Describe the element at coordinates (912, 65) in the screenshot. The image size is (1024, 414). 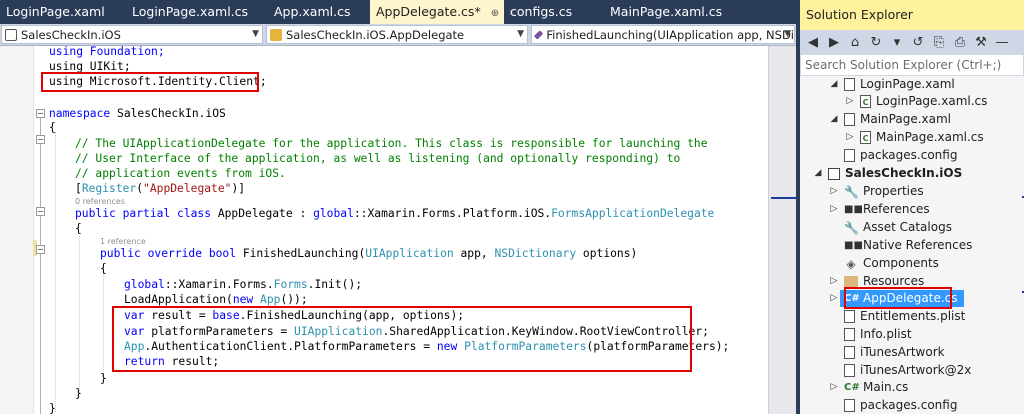
I see `solution-explorer-search-input: Search Solution Explorer (Ctrl+;)` at that location.